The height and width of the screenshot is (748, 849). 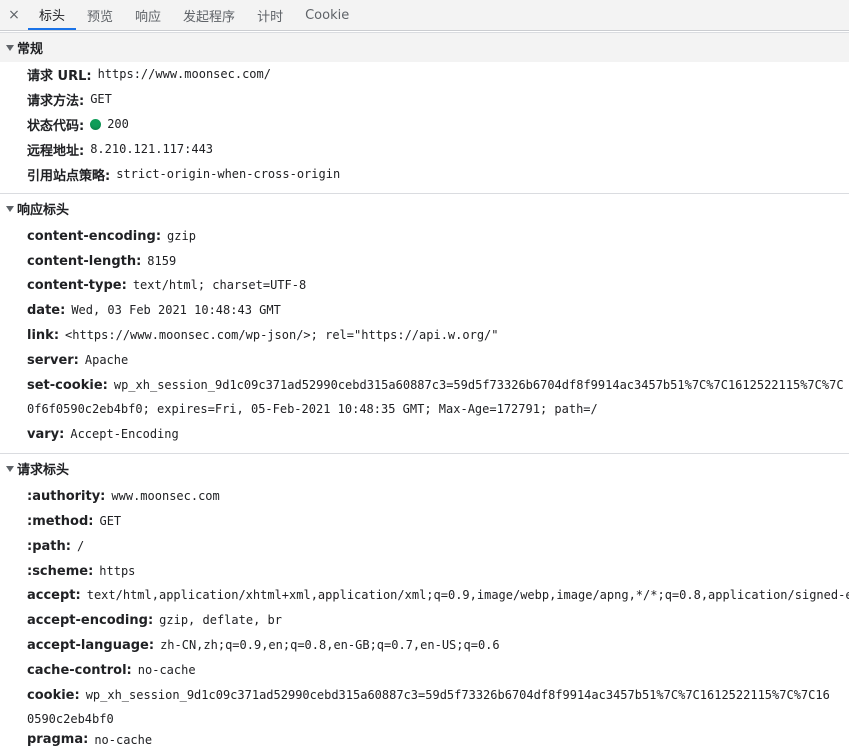 What do you see at coordinates (60, 571) in the screenshot?
I see `header-name: :scheme:` at bounding box center [60, 571].